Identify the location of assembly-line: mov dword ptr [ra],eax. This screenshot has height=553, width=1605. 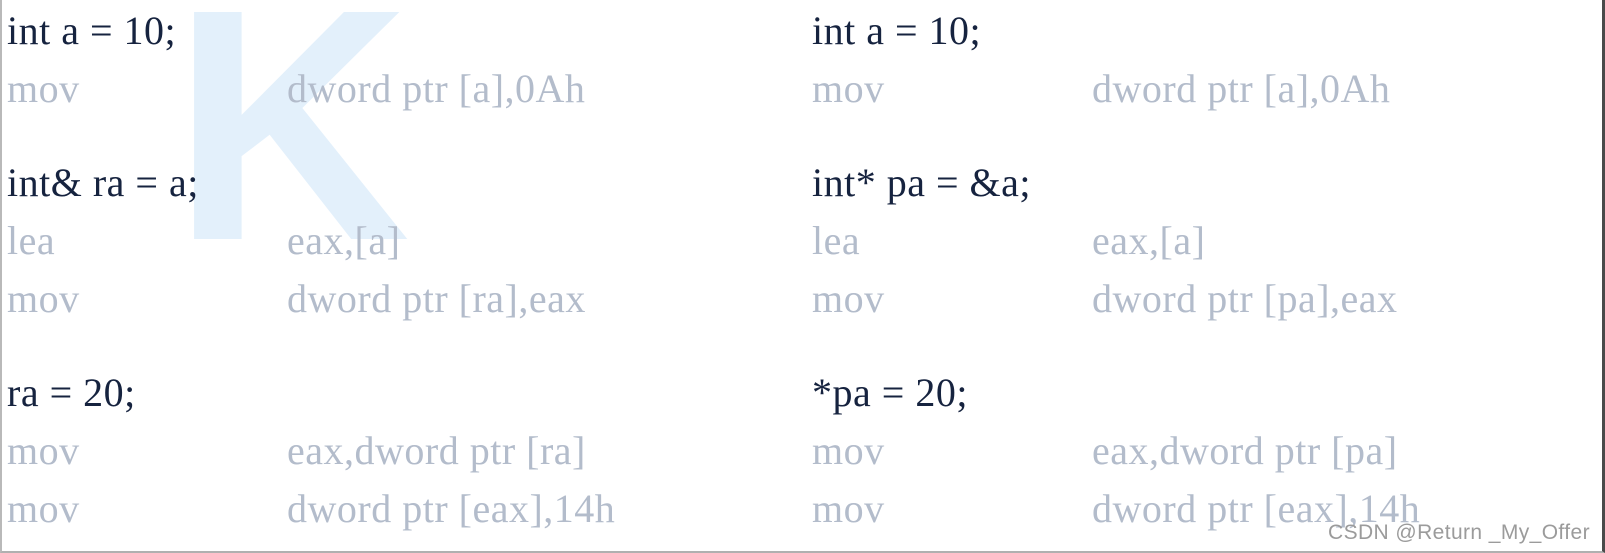
(402, 299).